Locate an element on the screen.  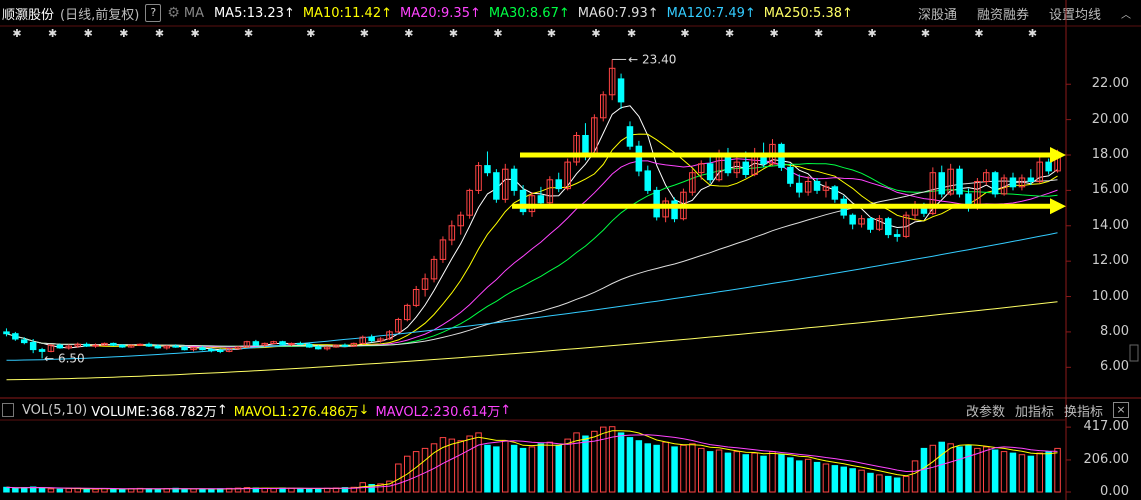
add-indicator-button: 加指标 is located at coordinates (1034, 410).